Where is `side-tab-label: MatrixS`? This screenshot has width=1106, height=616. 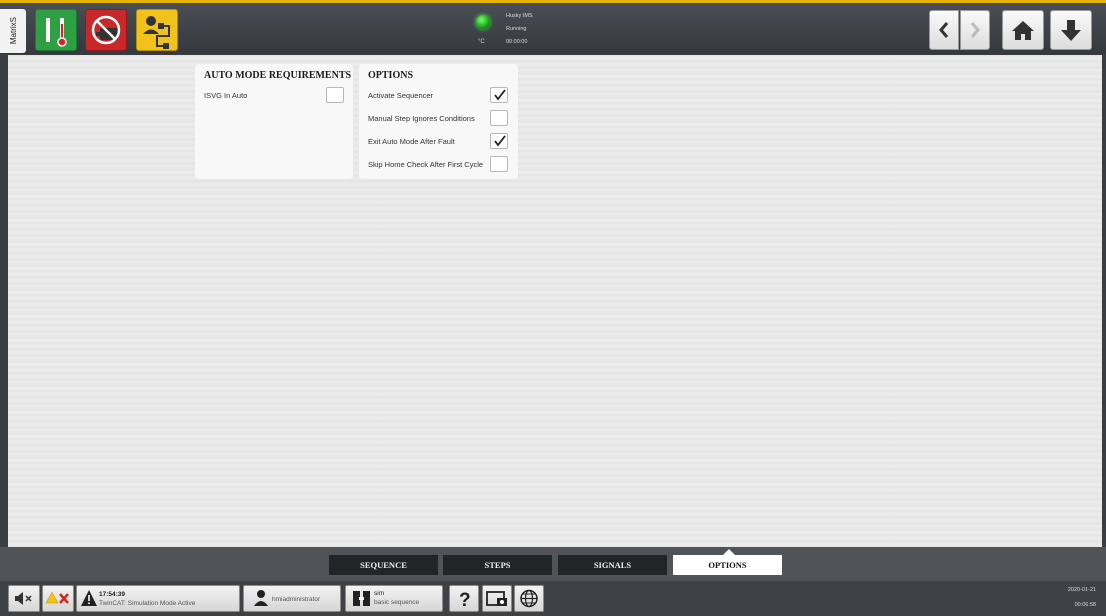 side-tab-label: MatrixS is located at coordinates (13, 31).